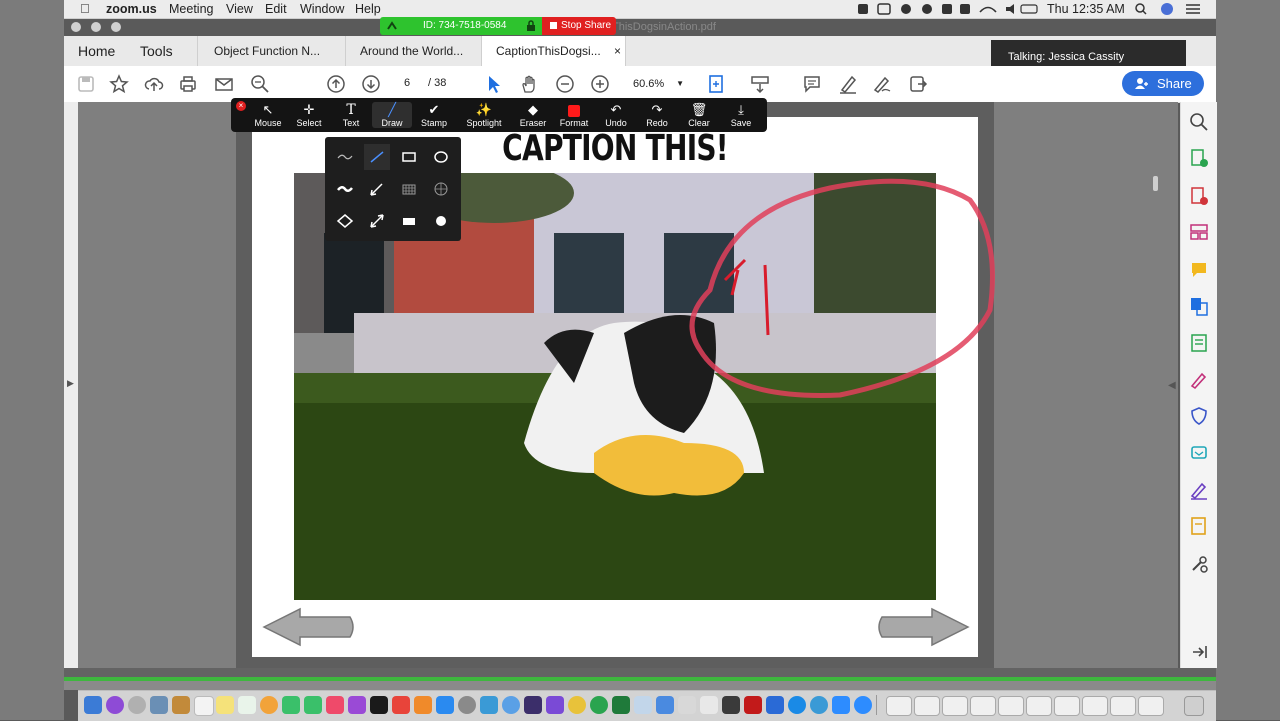 The image size is (1280, 721). What do you see at coordinates (687, 705) in the screenshot?
I see `app2-icon` at bounding box center [687, 705].